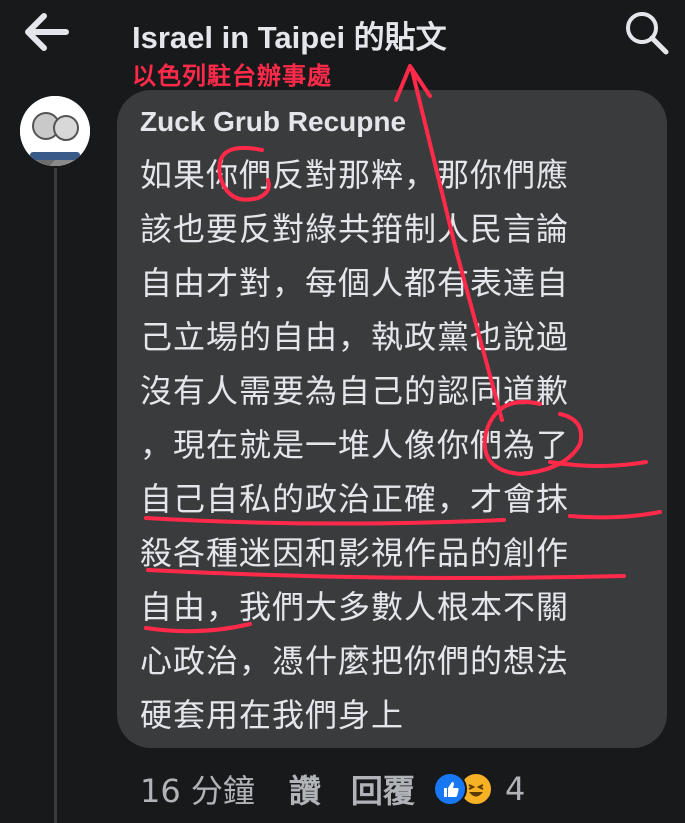 This screenshot has width=685, height=823. I want to click on comment-line: 殺各種迷因和影視作品的創作, so click(355, 553).